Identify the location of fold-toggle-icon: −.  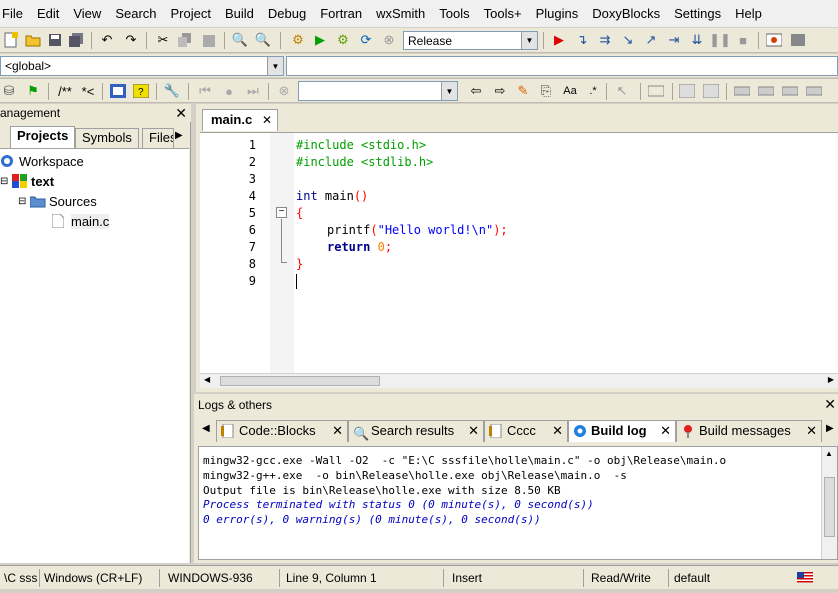
(281, 212).